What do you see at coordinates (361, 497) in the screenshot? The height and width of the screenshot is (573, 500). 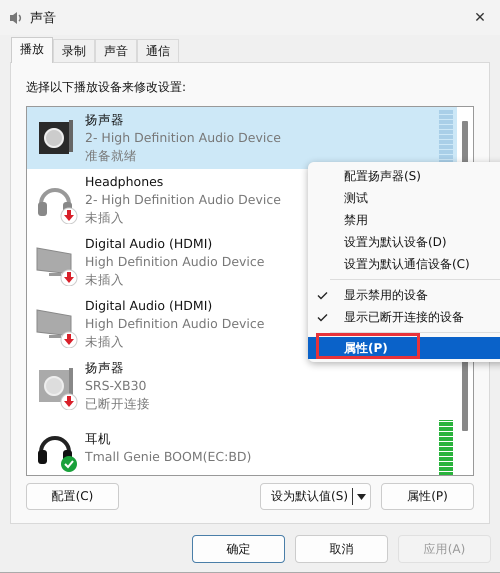 I see `caret-icon` at bounding box center [361, 497].